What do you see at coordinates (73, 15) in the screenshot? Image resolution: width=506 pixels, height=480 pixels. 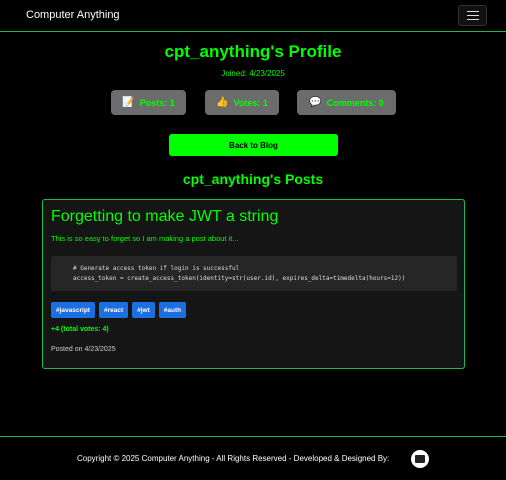 I see `brand-link: Computer Anything` at bounding box center [73, 15].